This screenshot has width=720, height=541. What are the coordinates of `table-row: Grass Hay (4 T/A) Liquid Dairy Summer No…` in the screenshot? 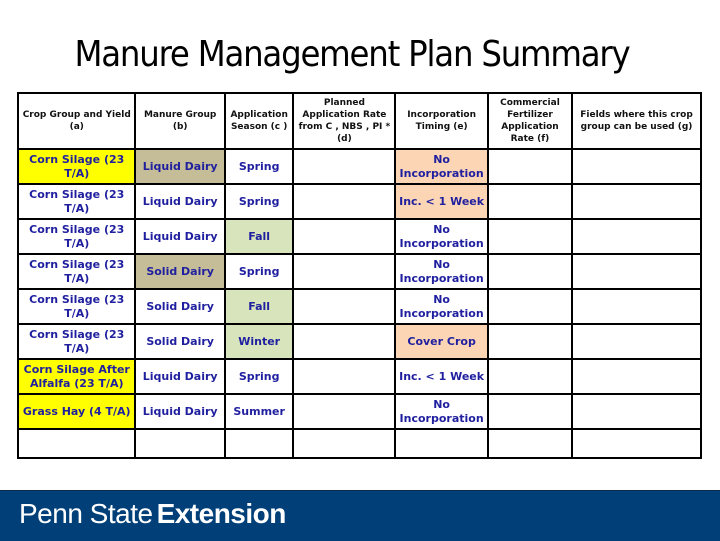 It's located at (359, 411).